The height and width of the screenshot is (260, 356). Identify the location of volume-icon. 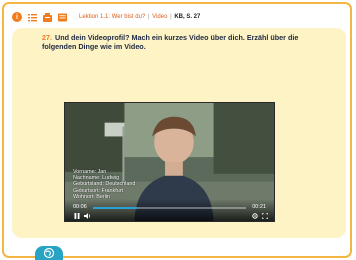
(87, 216).